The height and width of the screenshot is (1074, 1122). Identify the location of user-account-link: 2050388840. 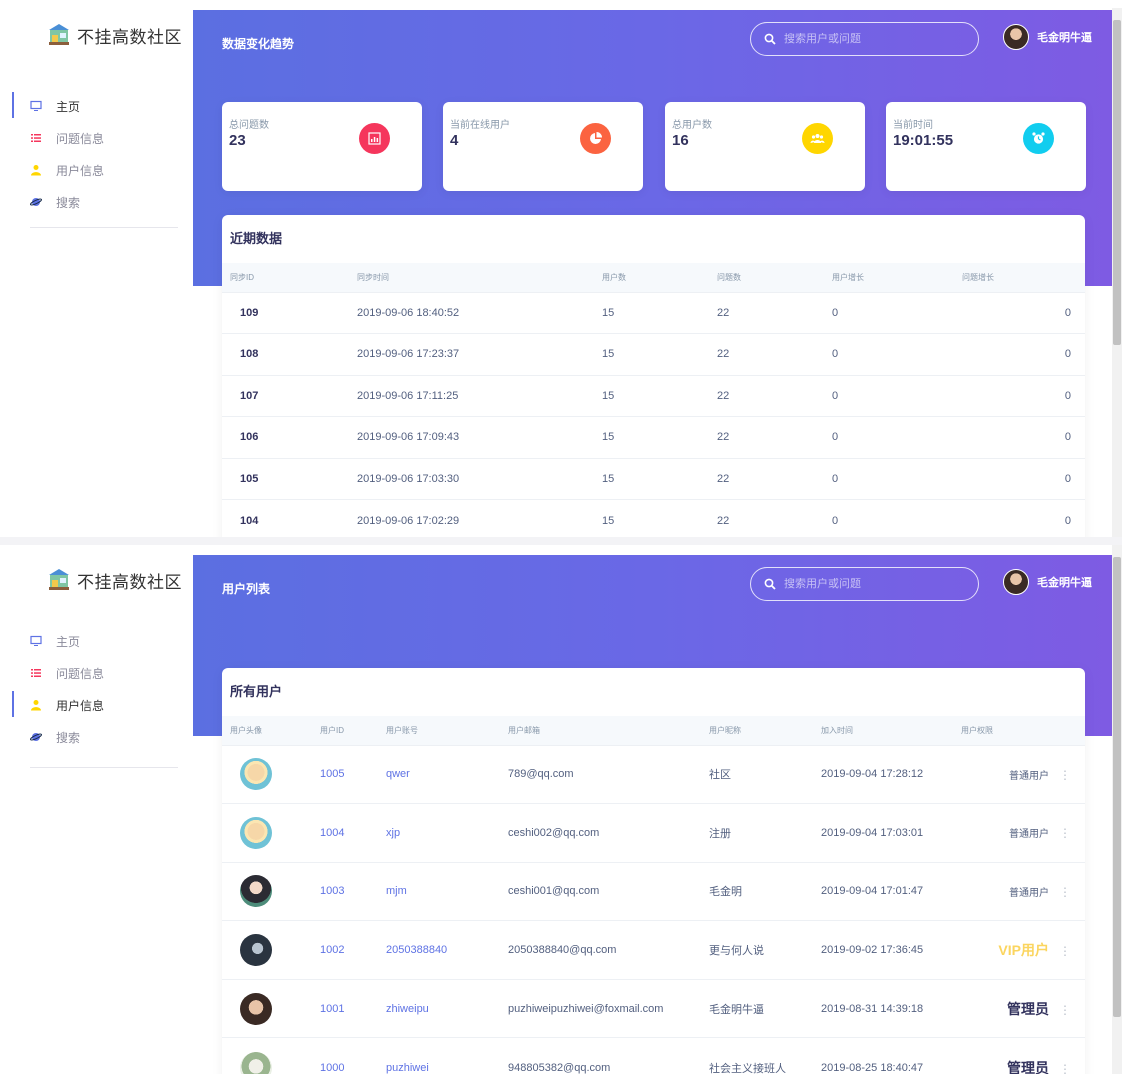
(447, 950).